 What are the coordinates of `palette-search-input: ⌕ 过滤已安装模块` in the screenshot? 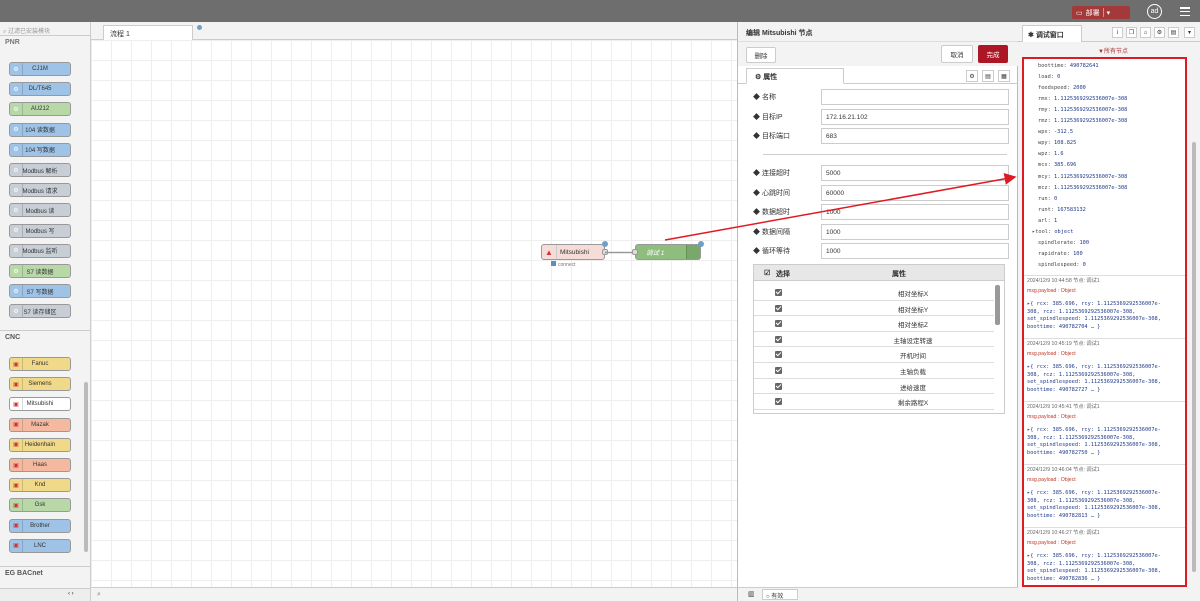 It's located at (45, 29).